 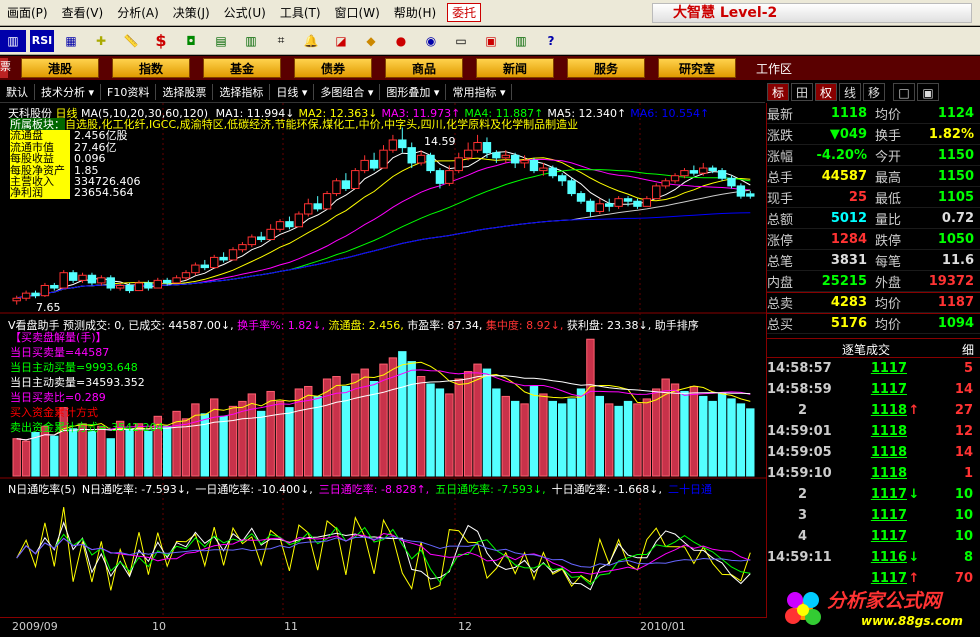 What do you see at coordinates (848, 134) in the screenshot?
I see `quote-value: ▼049` at bounding box center [848, 134].